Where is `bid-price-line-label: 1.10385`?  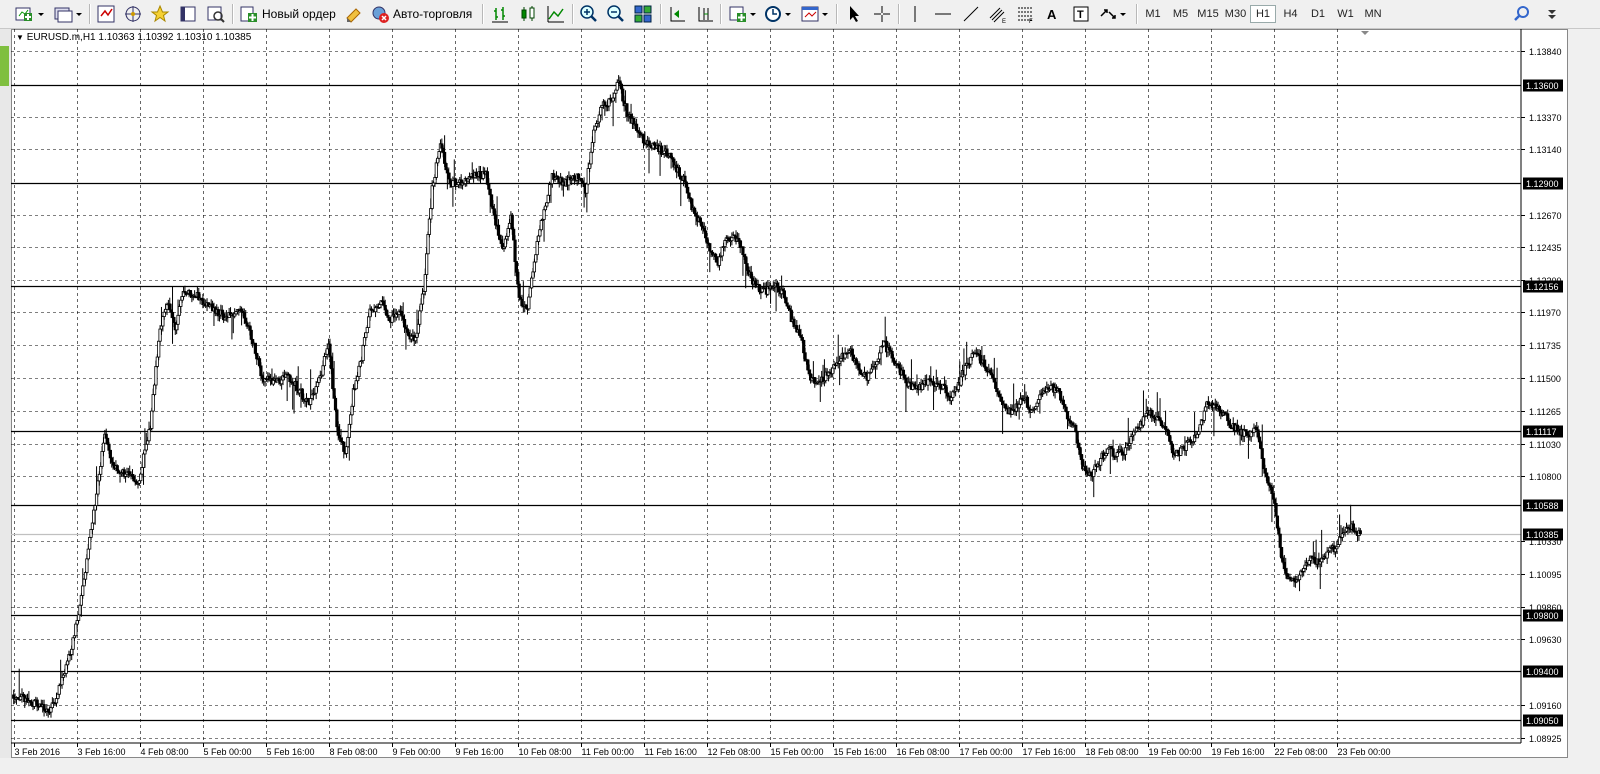 bid-price-line-label: 1.10385 is located at coordinates (1542, 535).